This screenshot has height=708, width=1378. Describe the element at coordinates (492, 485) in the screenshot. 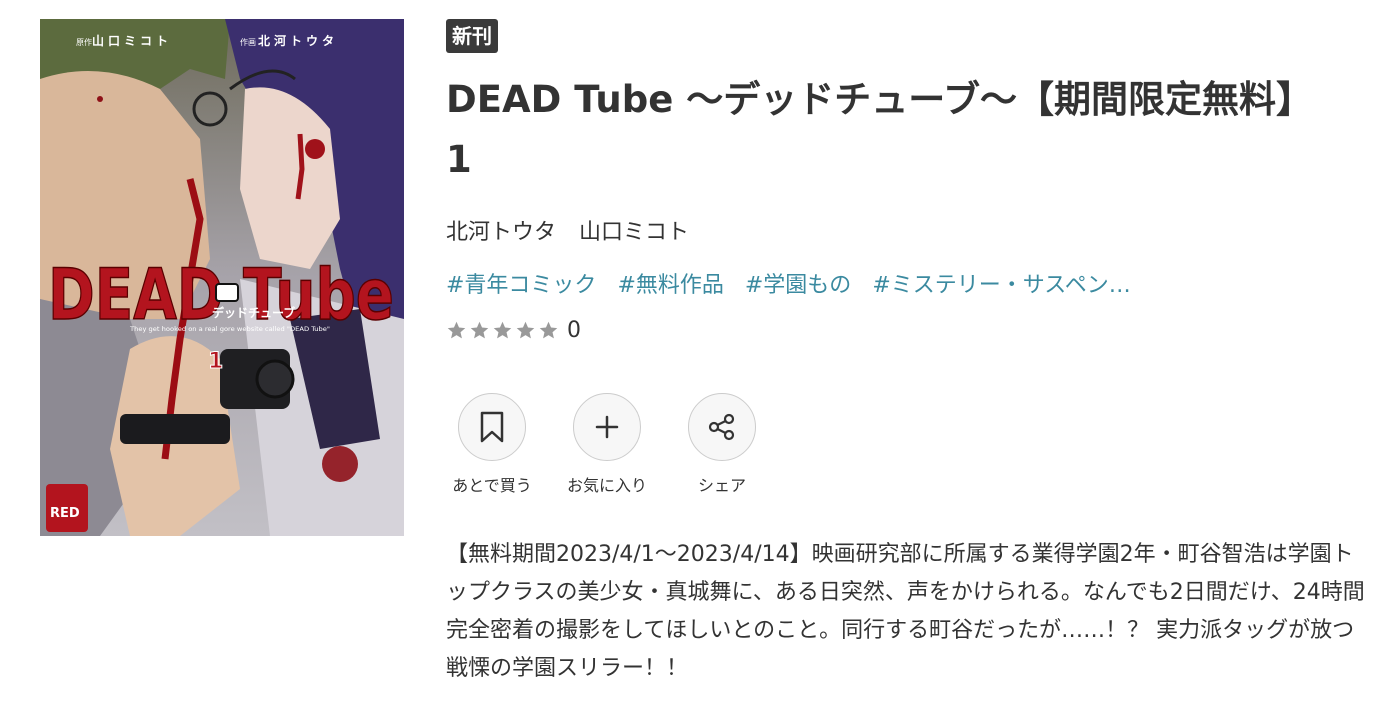

I see `buy-later-label: あとで買う` at that location.